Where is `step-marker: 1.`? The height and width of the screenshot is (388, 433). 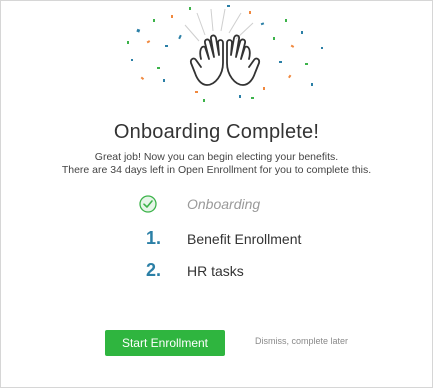
step-marker: 1. is located at coordinates (146, 240).